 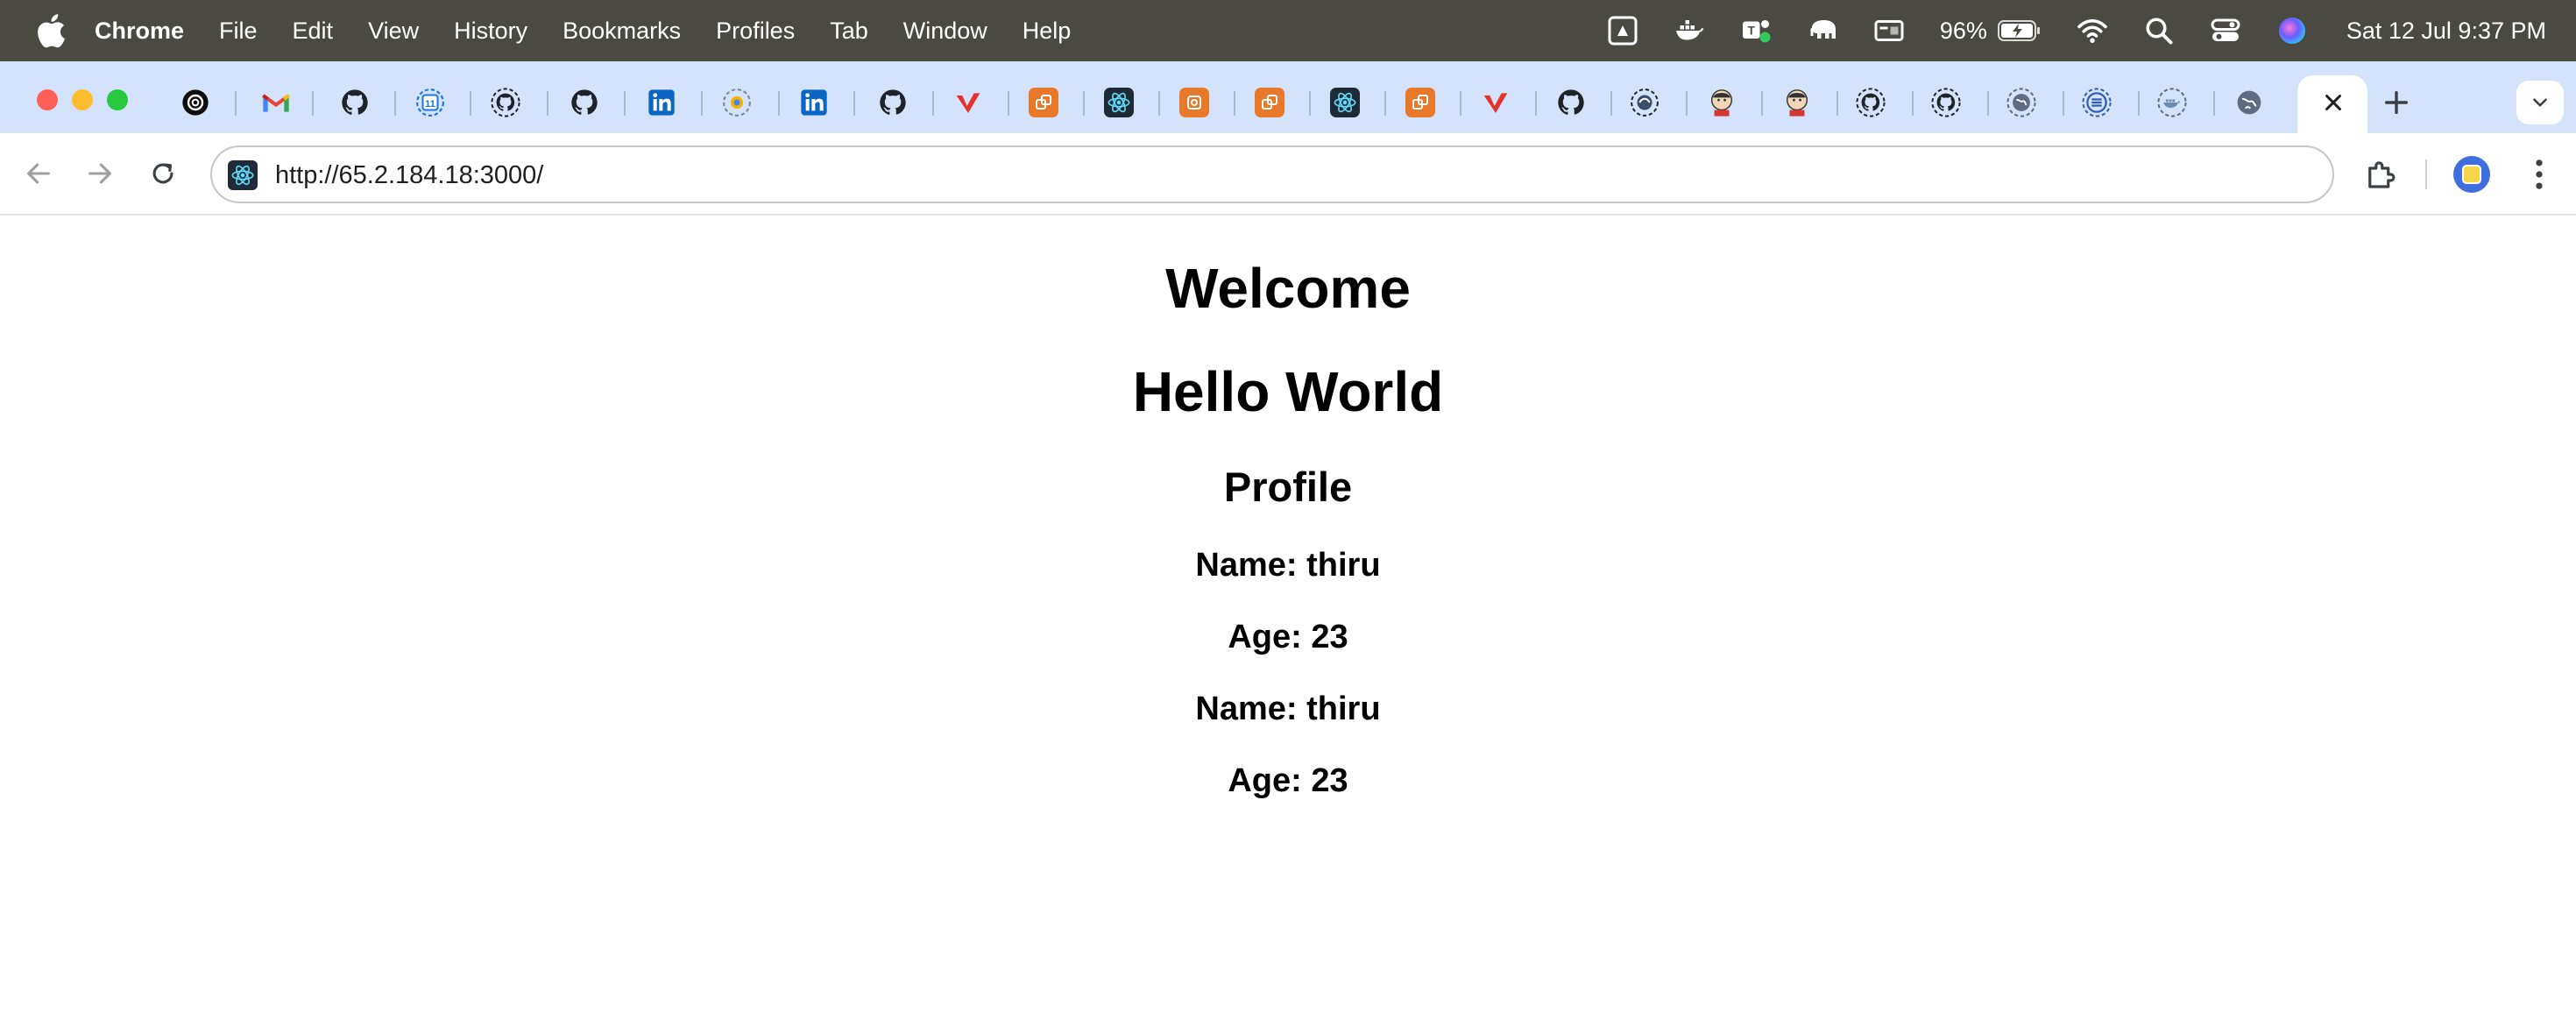 What do you see at coordinates (1288, 487) in the screenshot?
I see `profile-heading: Profile` at bounding box center [1288, 487].